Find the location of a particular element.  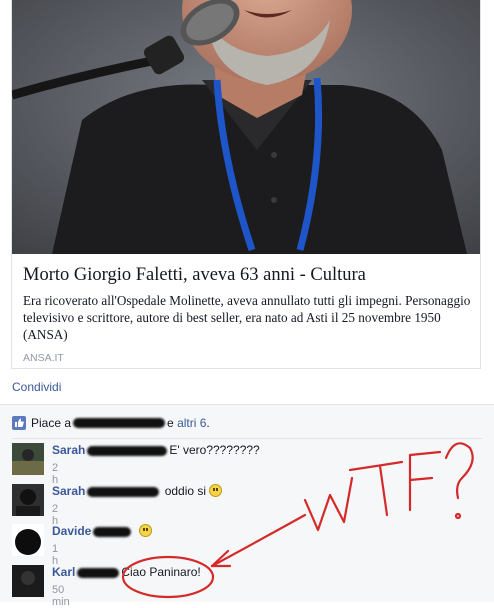

likes-and: e is located at coordinates (170, 423).